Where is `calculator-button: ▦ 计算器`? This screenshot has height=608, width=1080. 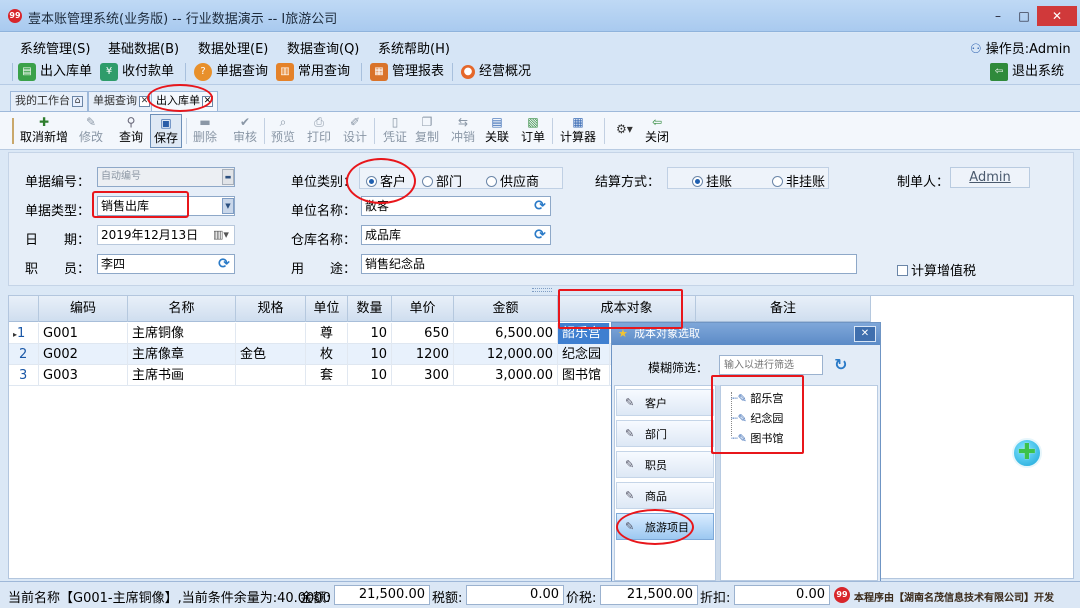
calculator-button: ▦ 计算器 is located at coordinates (578, 131).